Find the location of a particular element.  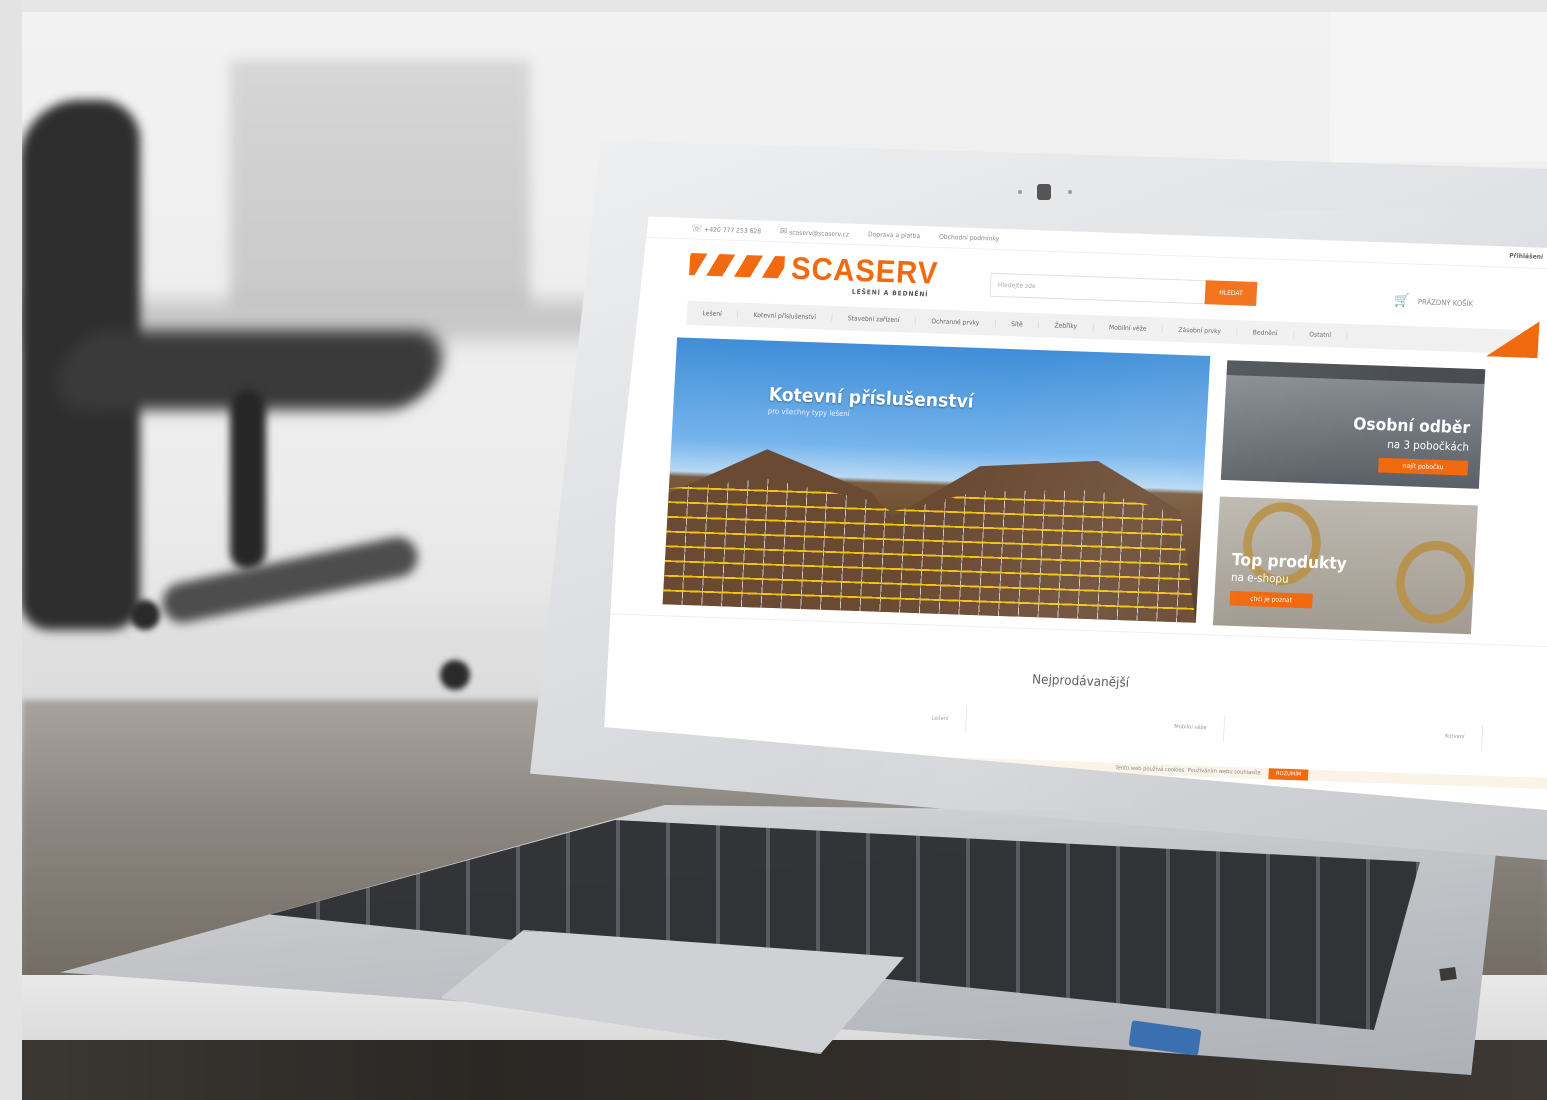

tab-1: Mobilní věže is located at coordinates (1095, 724).